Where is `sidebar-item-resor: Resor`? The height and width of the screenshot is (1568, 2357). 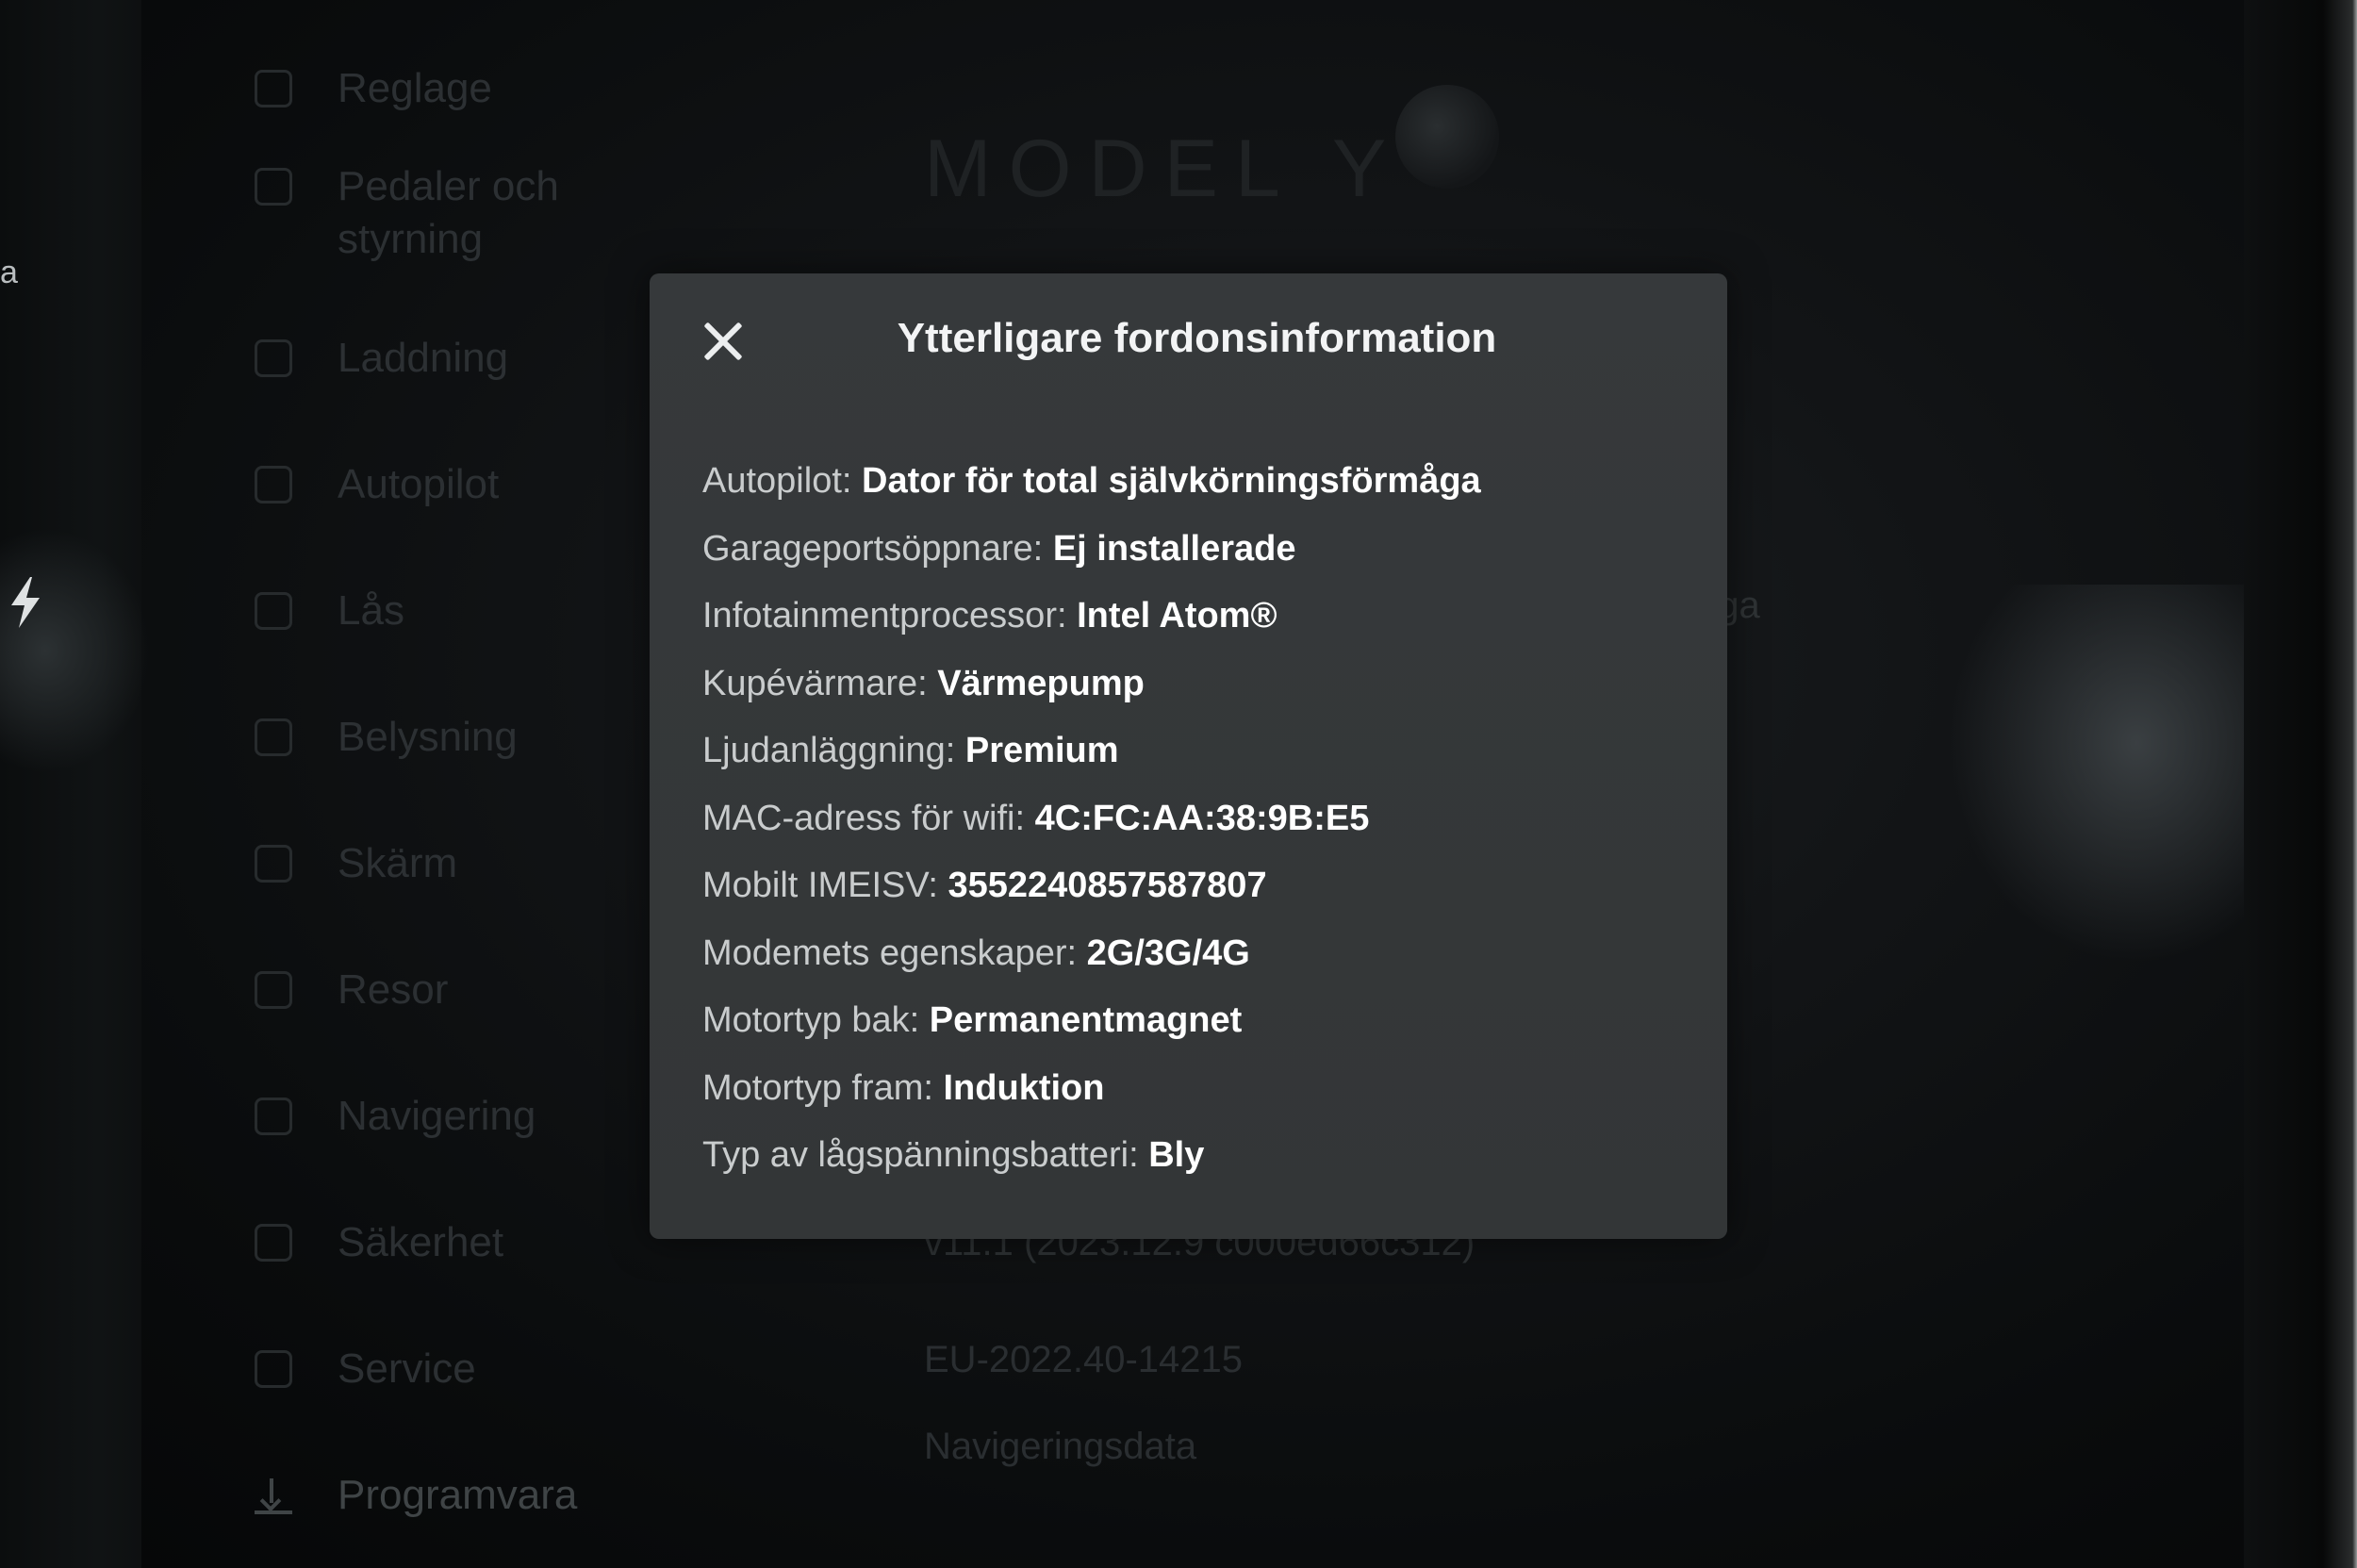 sidebar-item-resor: Resor is located at coordinates (351, 990).